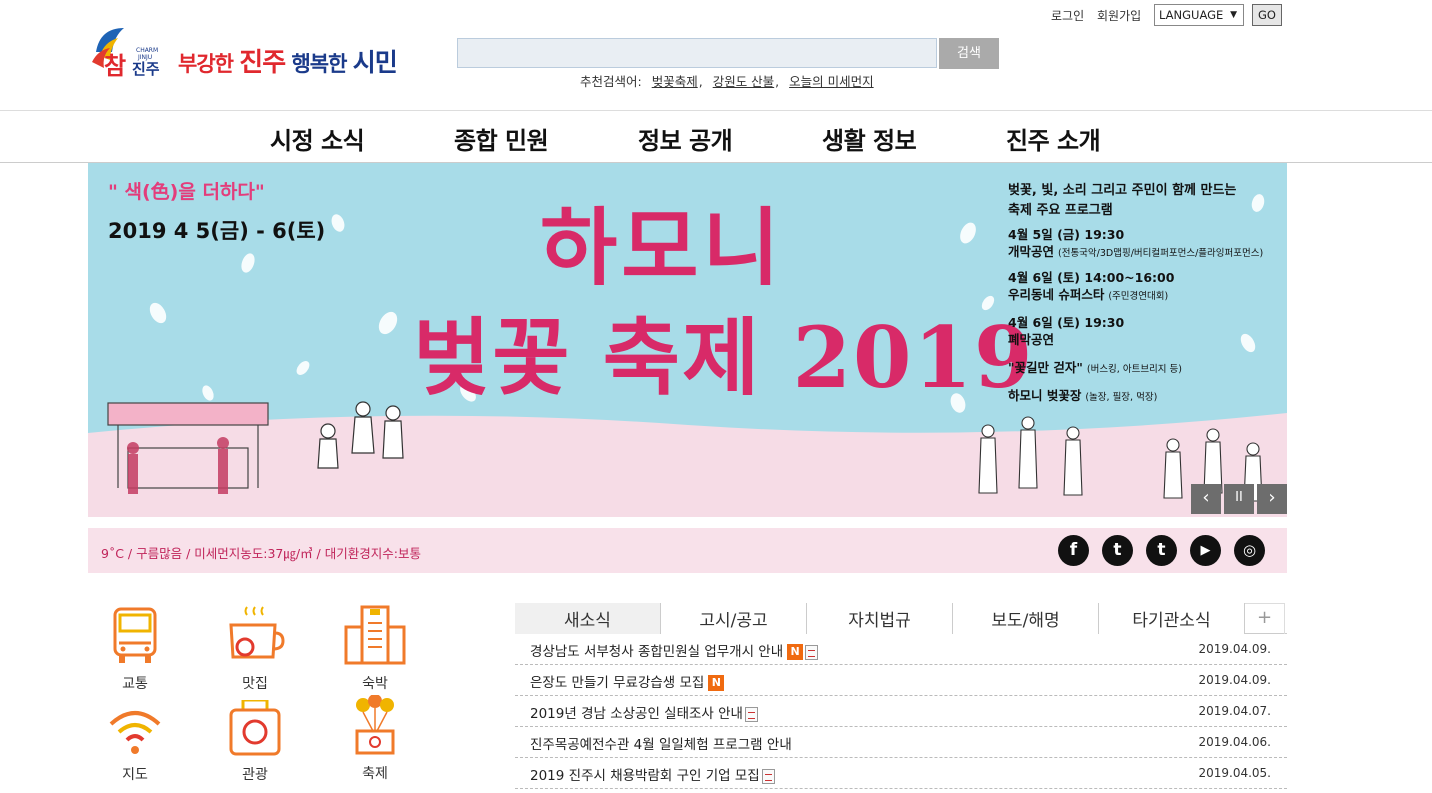 This screenshot has width=1432, height=793. I want to click on tab-press: 보도/해명, so click(1026, 618).